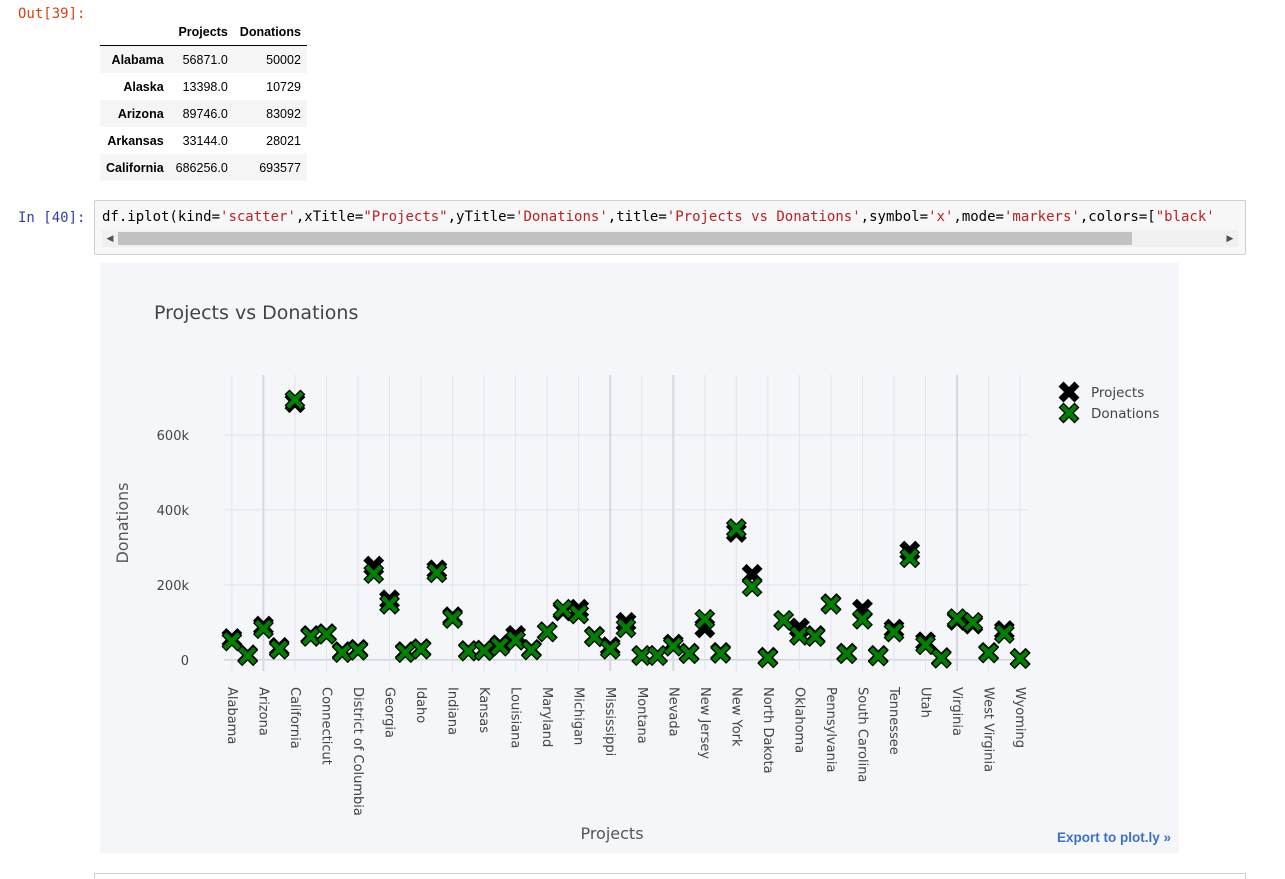  What do you see at coordinates (161, 217) in the screenshot?
I see `code-token: df.iplot(kind=` at bounding box center [161, 217].